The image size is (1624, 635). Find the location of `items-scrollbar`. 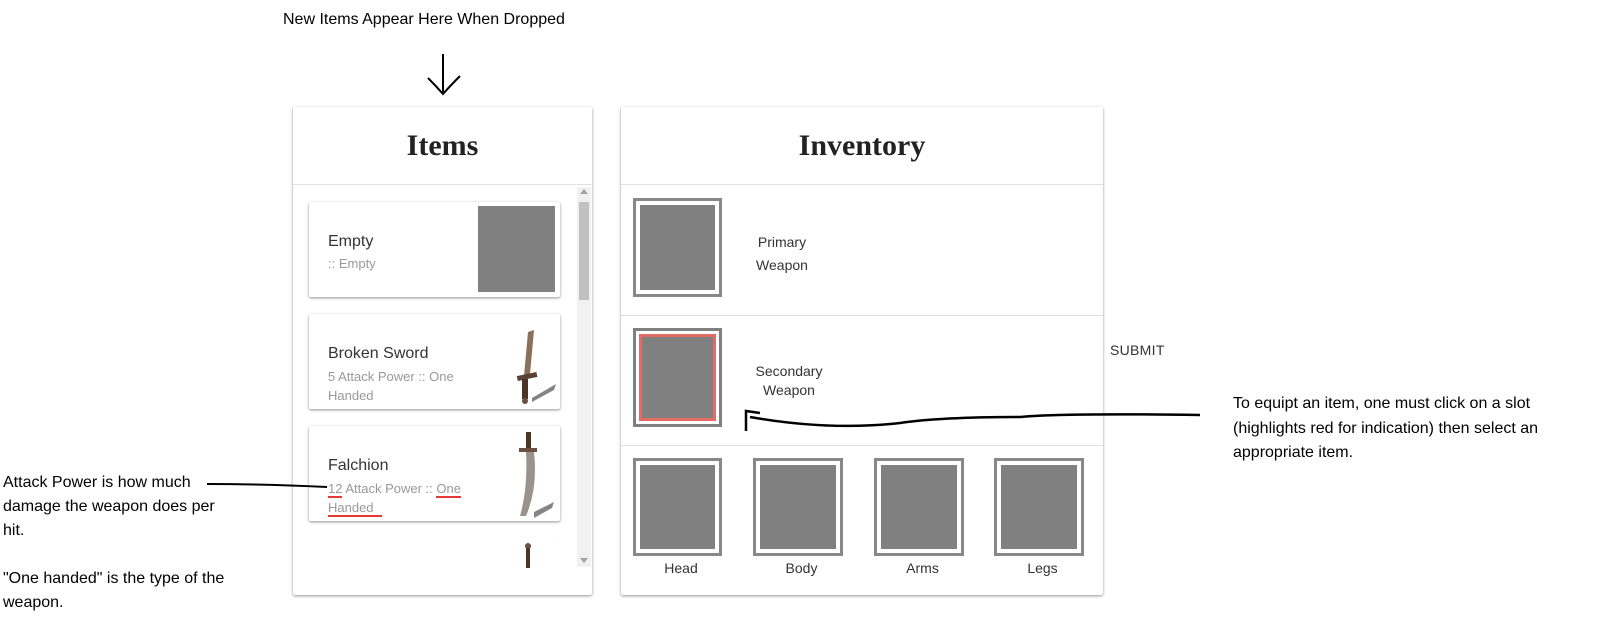

items-scrollbar is located at coordinates (584, 377).